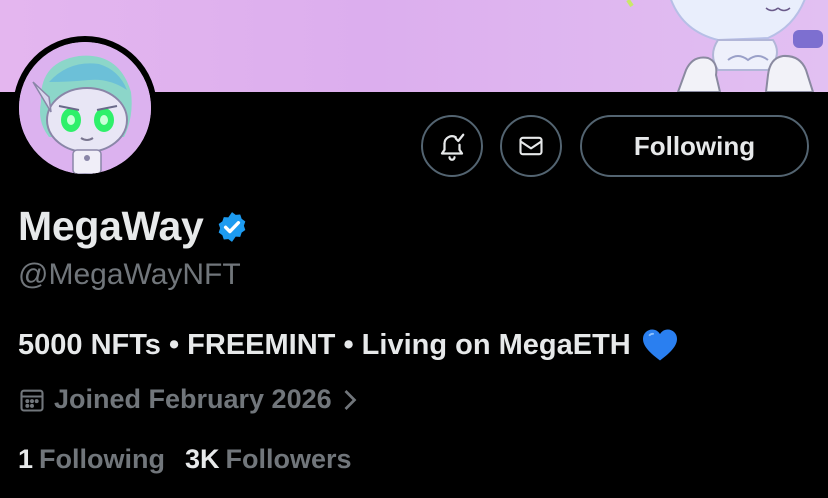 The height and width of the screenshot is (498, 828). Describe the element at coordinates (193, 399) in the screenshot. I see `joined-text: Joined February 2026` at that location.